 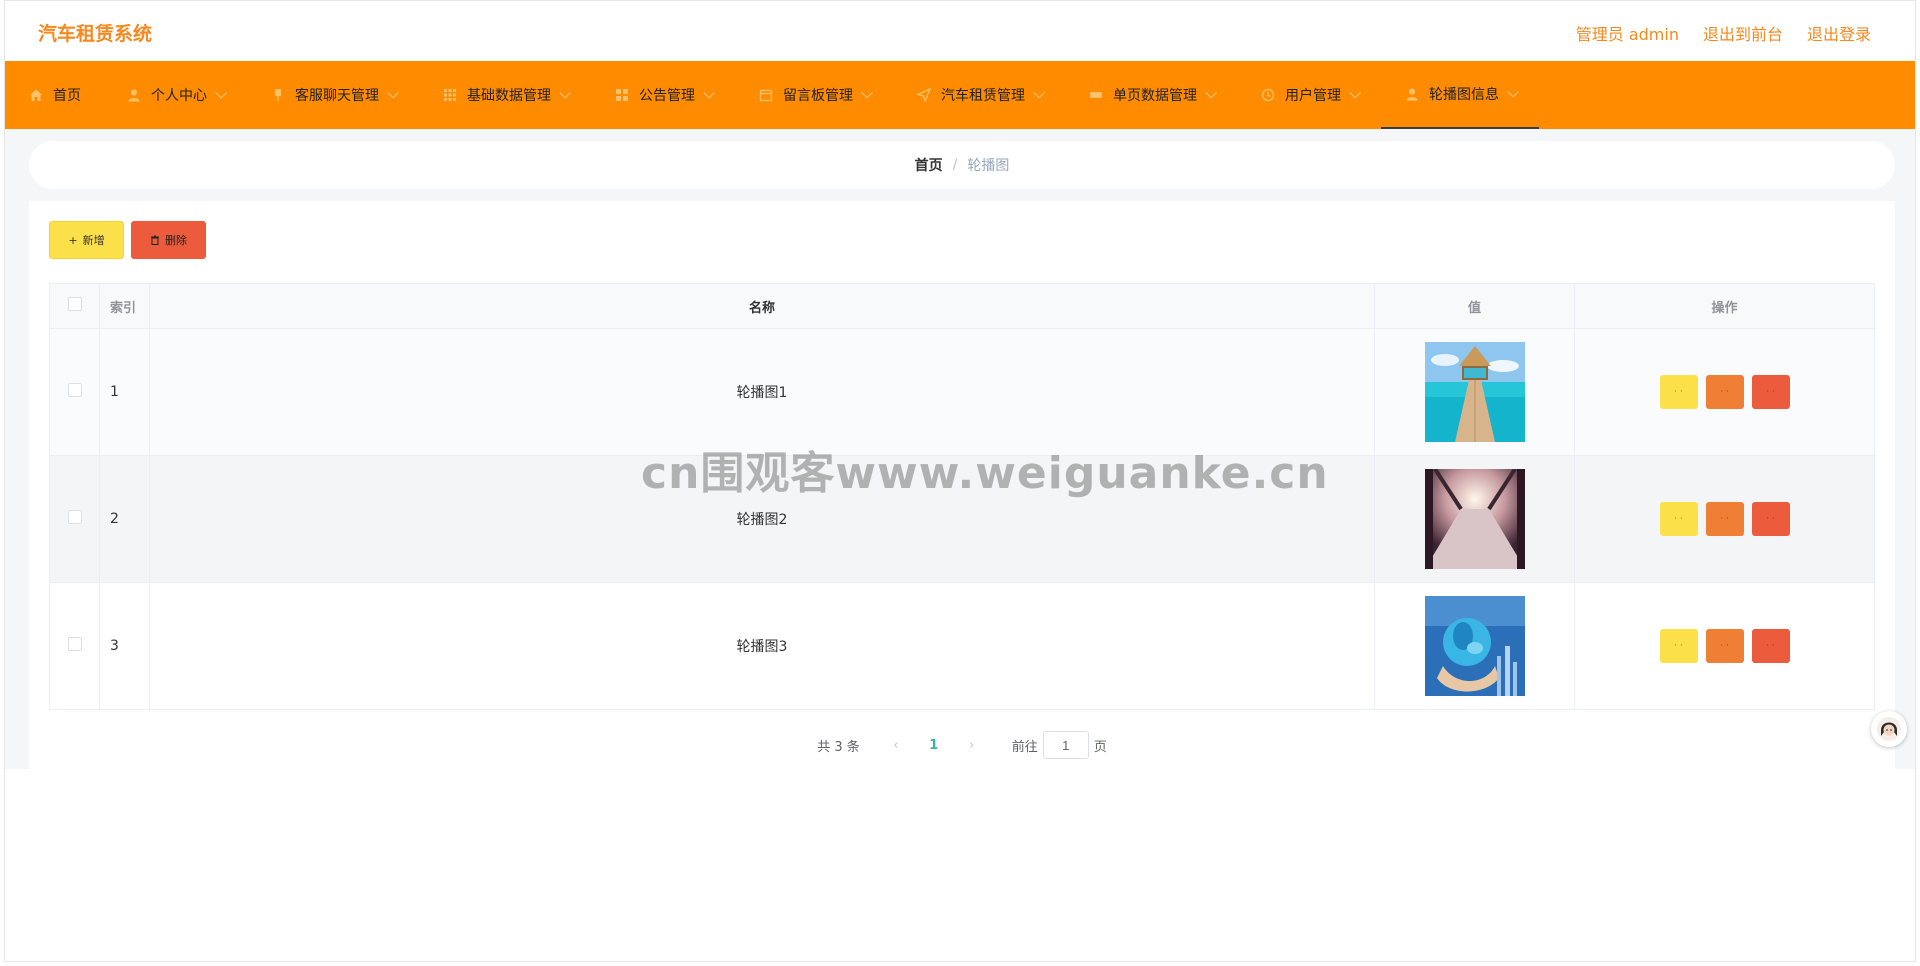 I want to click on nav-item-chat: 客服聊天管理, so click(x=333, y=95).